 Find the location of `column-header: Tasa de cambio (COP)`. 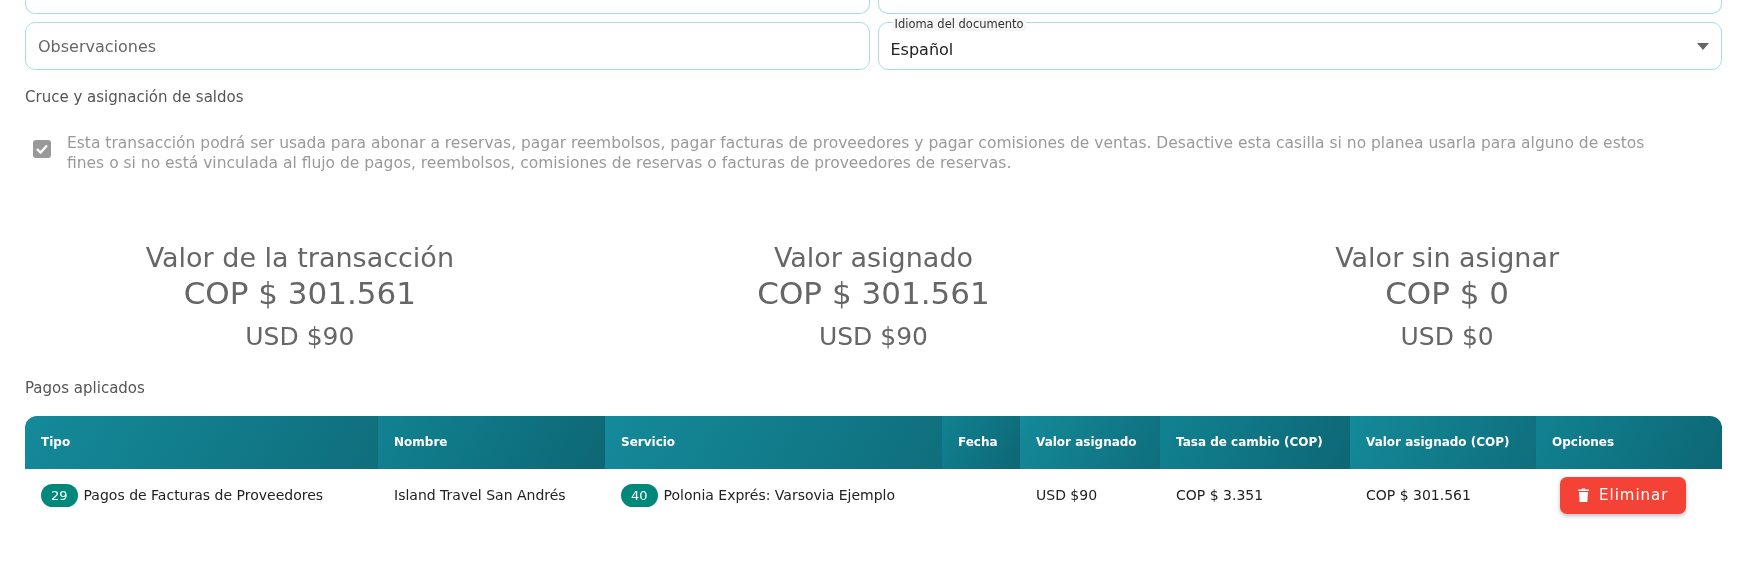

column-header: Tasa de cambio (COP) is located at coordinates (1255, 442).